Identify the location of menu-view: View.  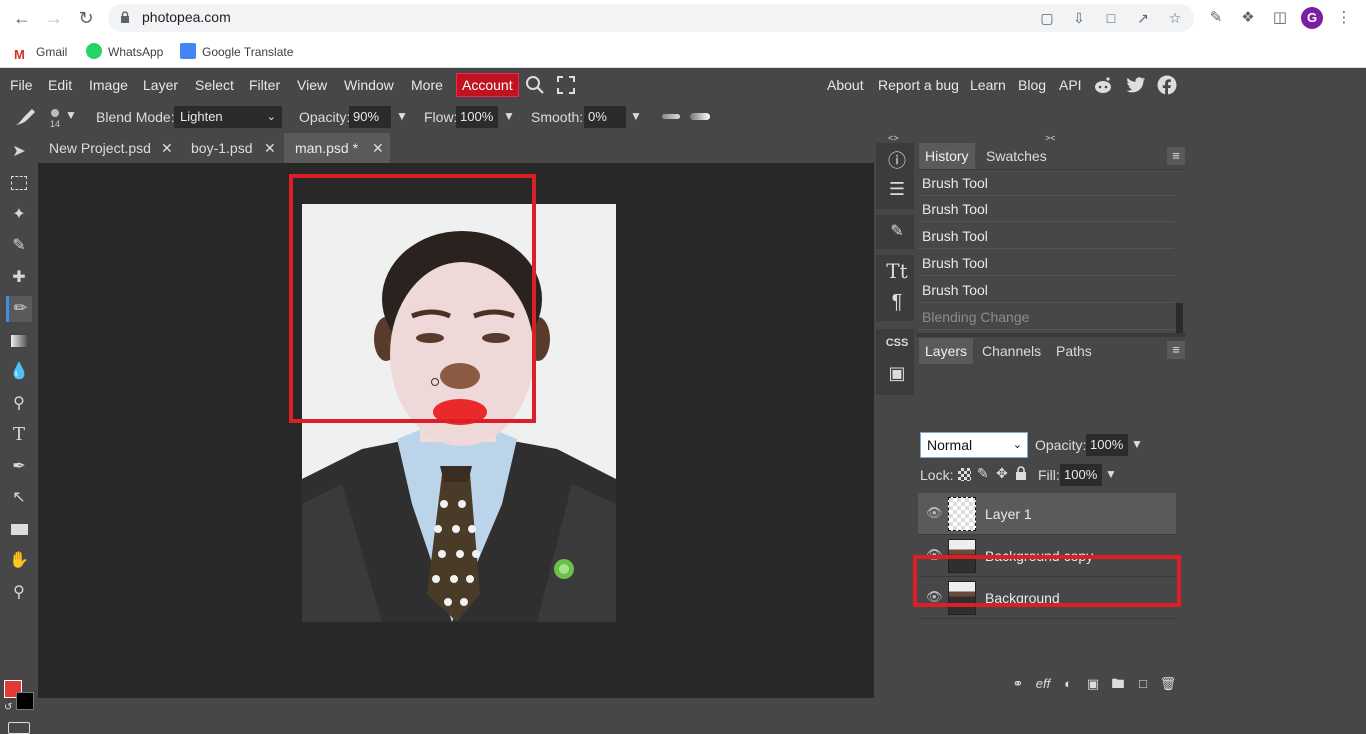
(312, 85).